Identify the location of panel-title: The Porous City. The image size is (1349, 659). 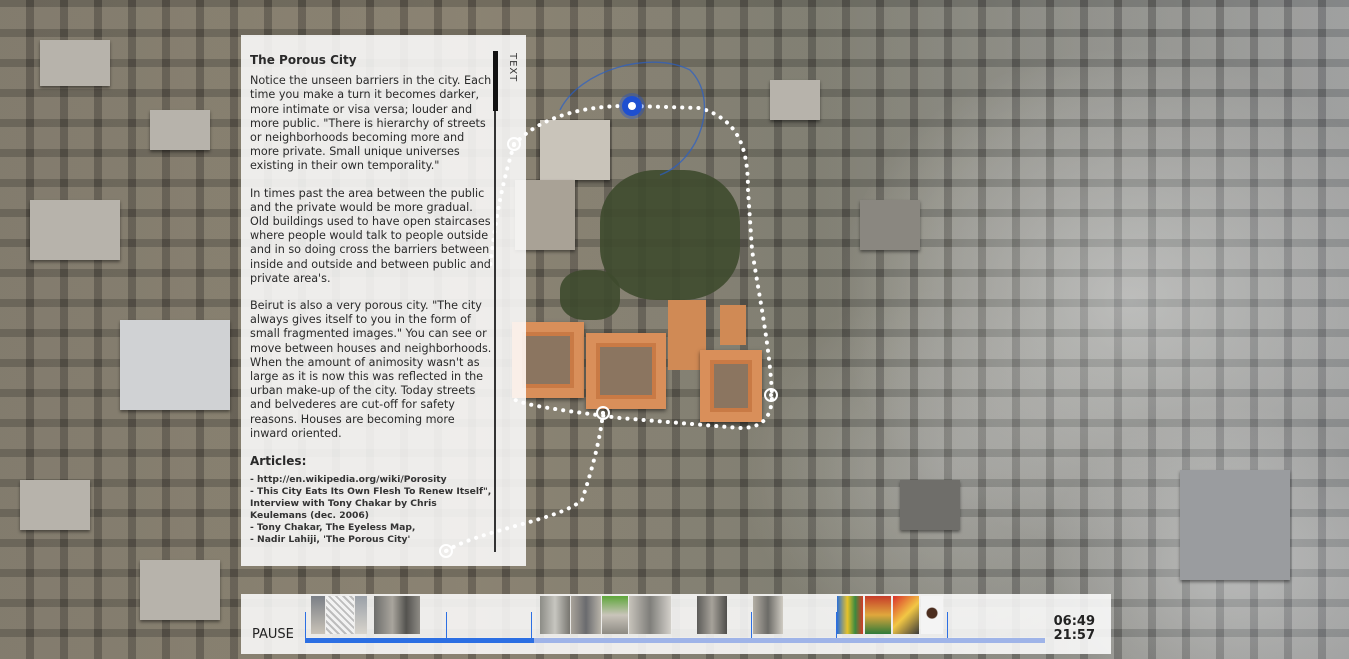
(303, 60).